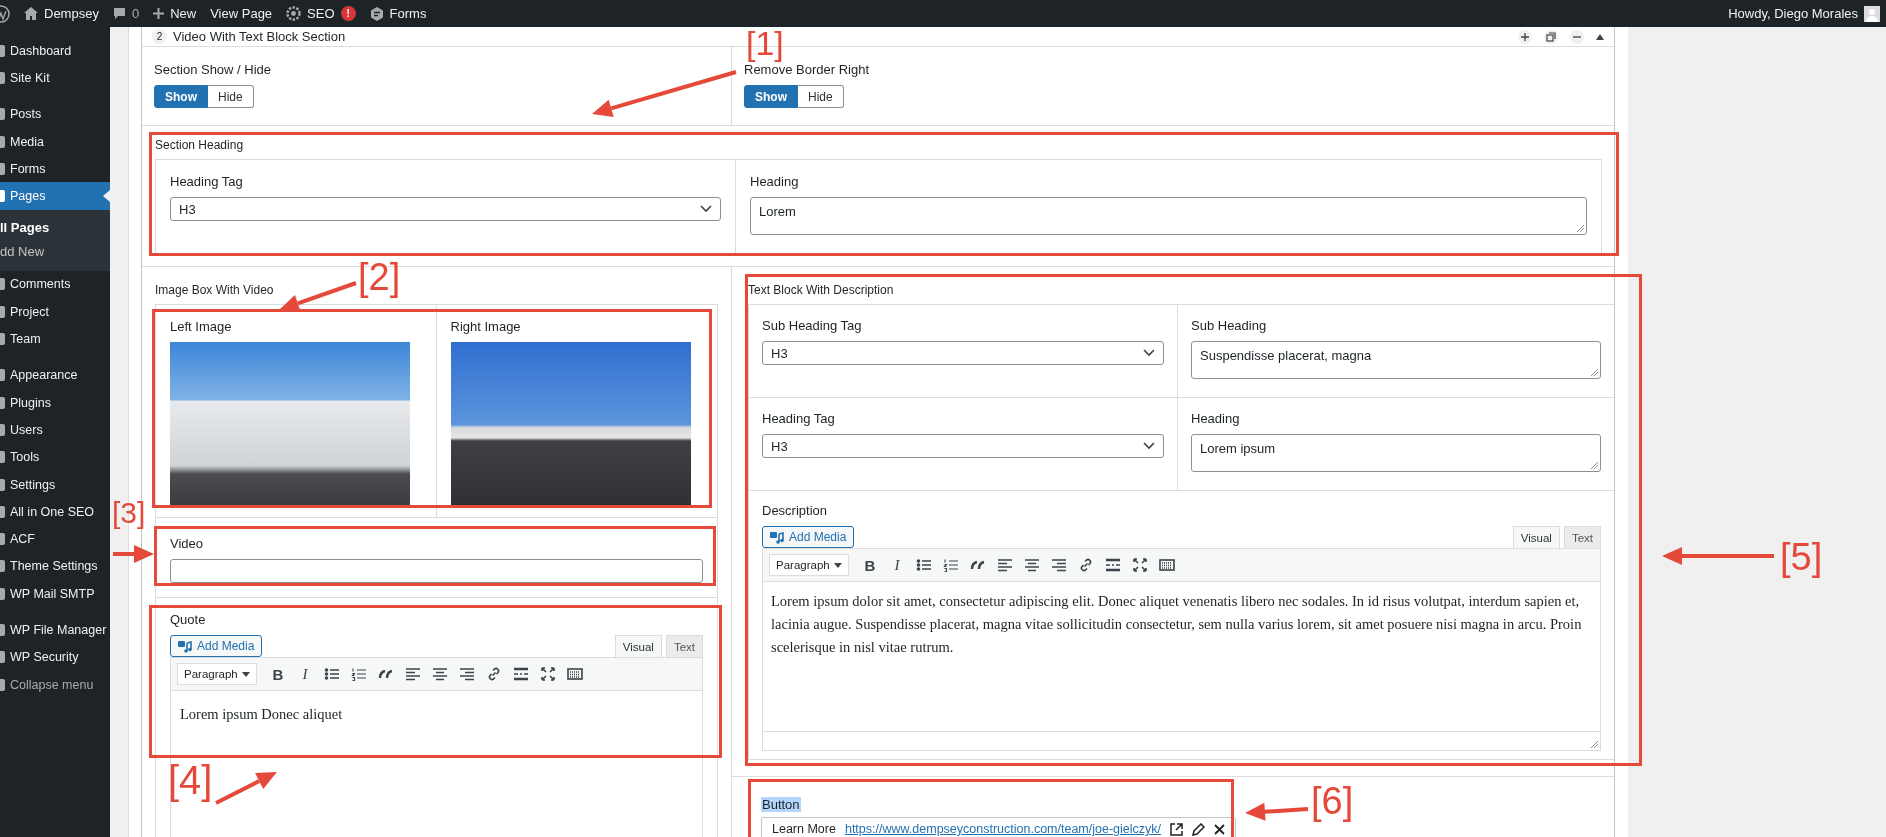  What do you see at coordinates (1804, 13) in the screenshot?
I see `account-menu: Howdy, Diego Morales` at bounding box center [1804, 13].